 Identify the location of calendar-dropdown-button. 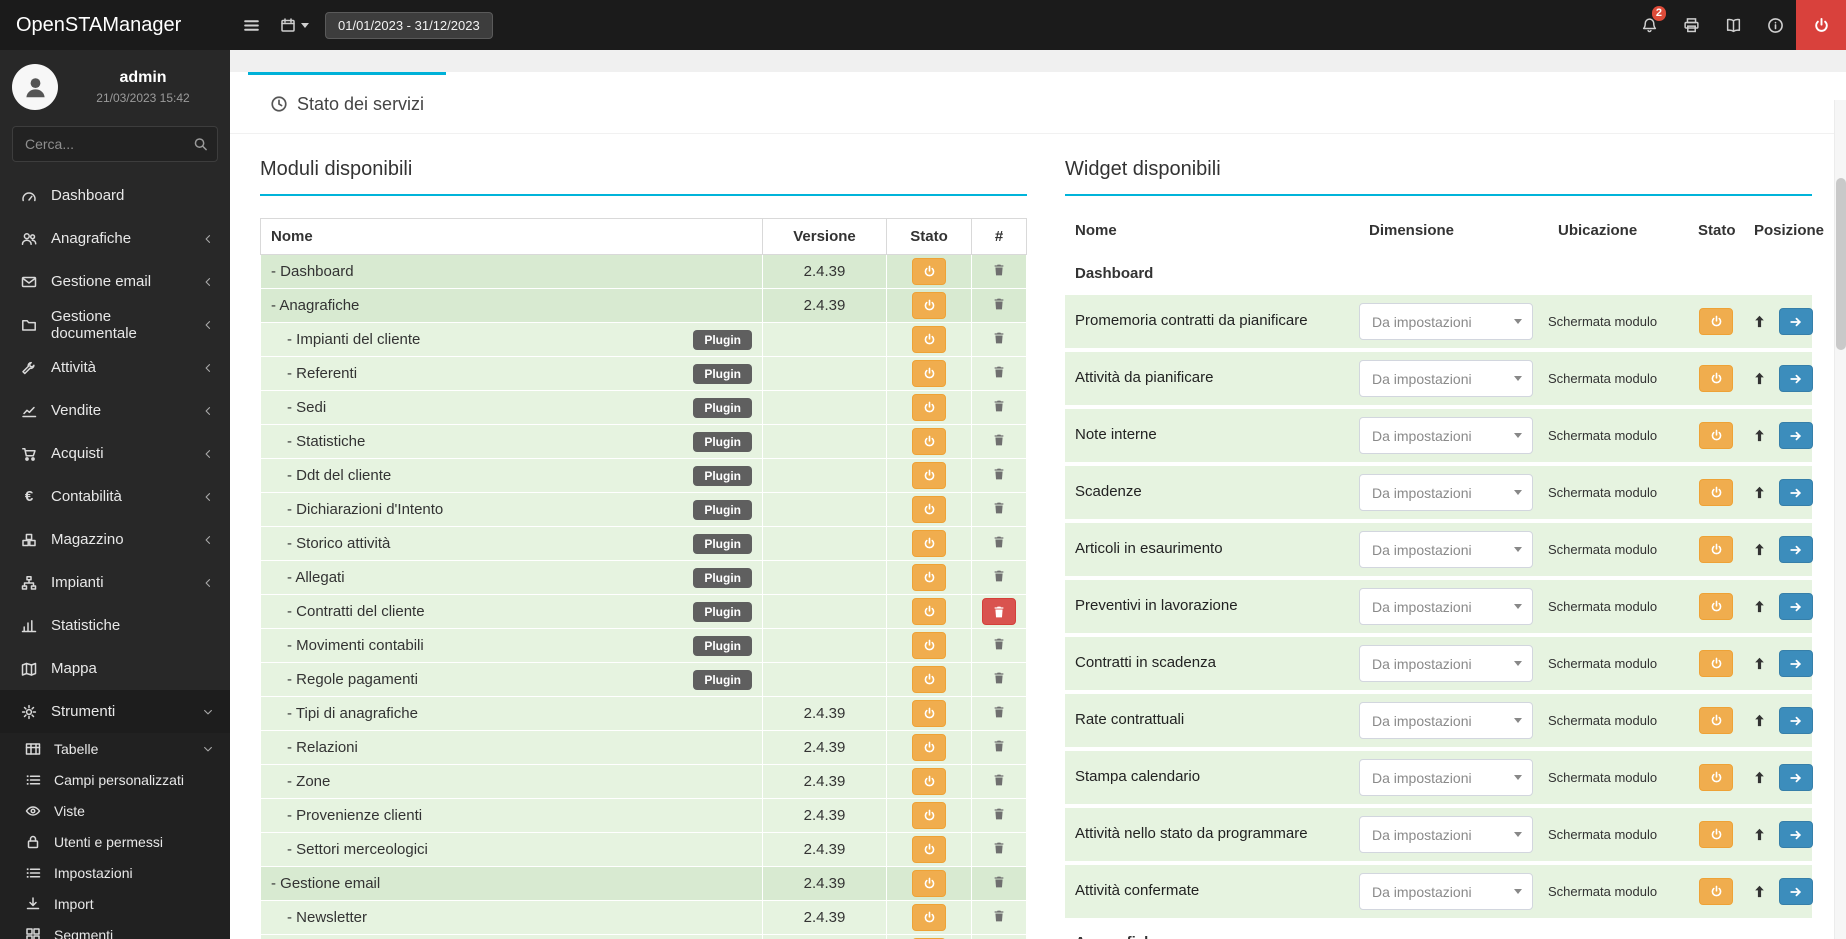
(294, 25).